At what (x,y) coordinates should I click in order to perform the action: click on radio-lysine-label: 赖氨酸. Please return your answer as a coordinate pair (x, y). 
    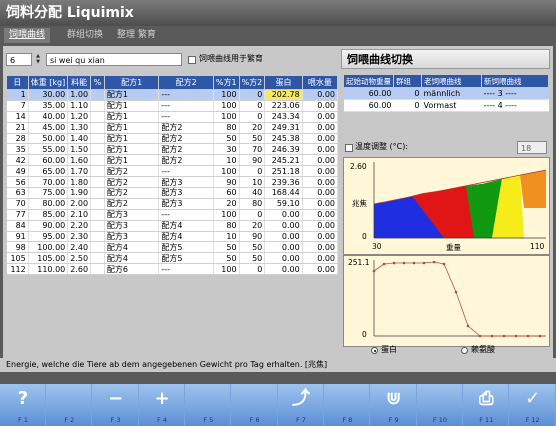
    Looking at the image, I should click on (483, 349).